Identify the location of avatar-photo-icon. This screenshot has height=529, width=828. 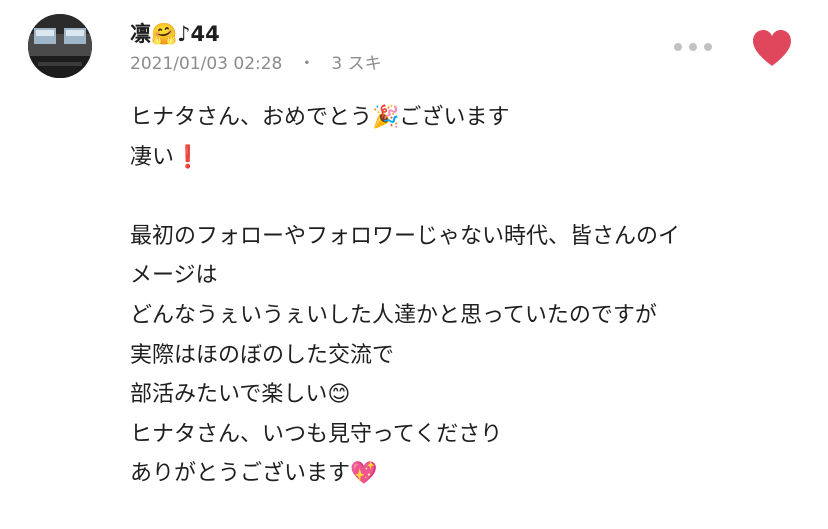
(60, 46).